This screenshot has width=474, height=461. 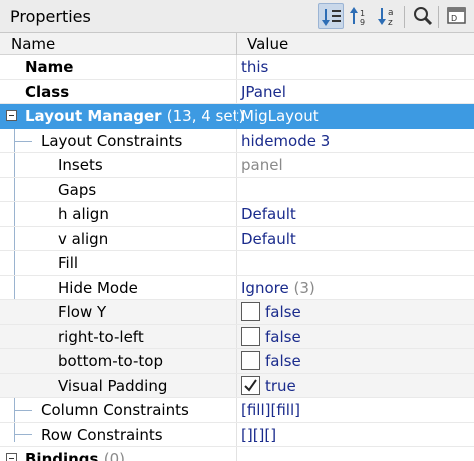 I want to click on property-row-row-constraints: Row Constraints [][][], so click(x=237, y=434).